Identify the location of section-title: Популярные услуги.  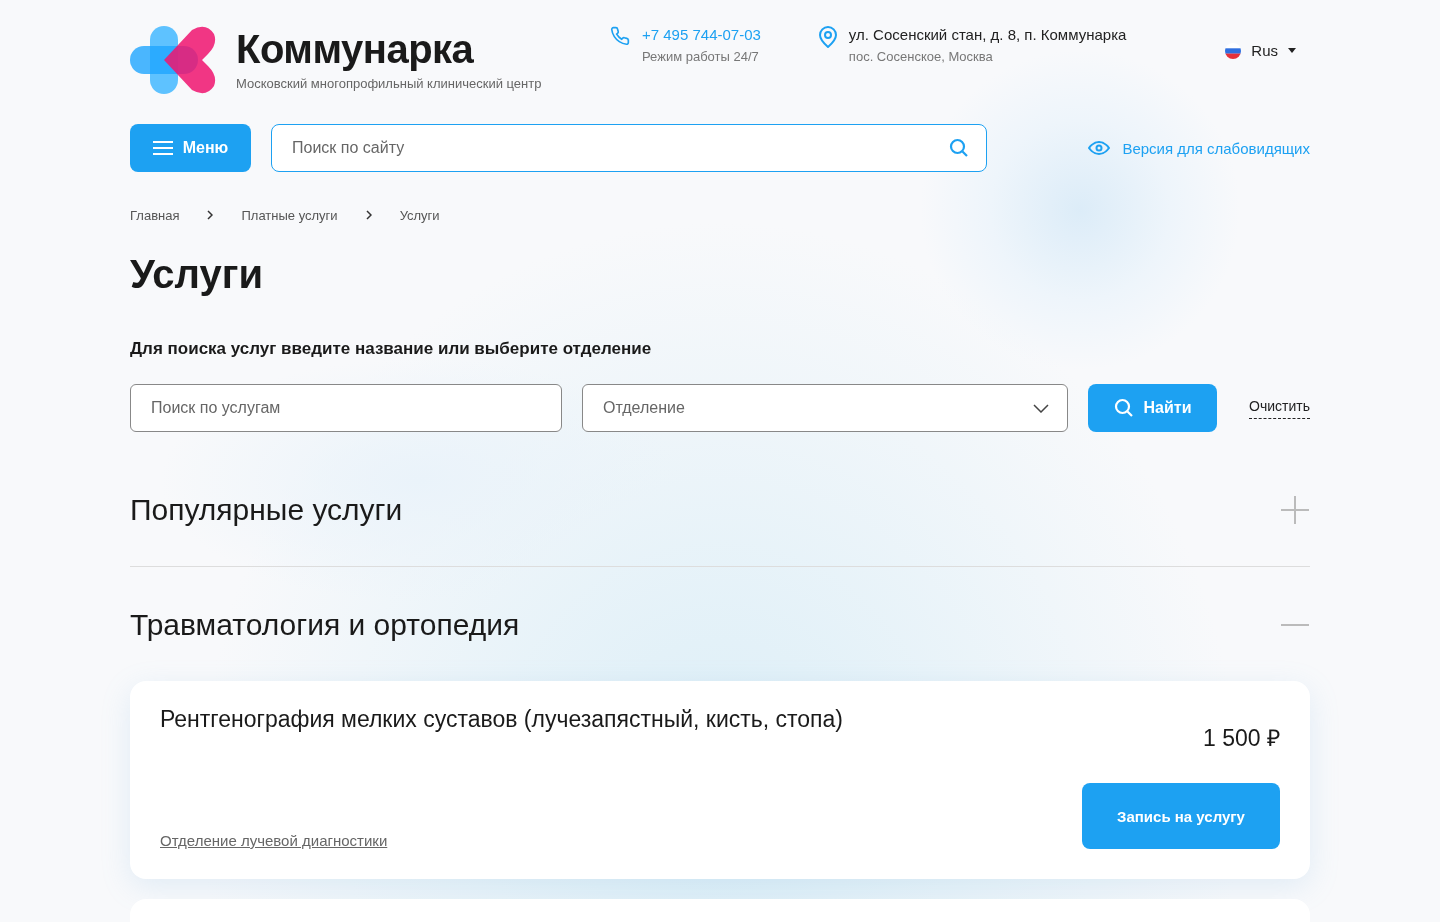
(266, 510).